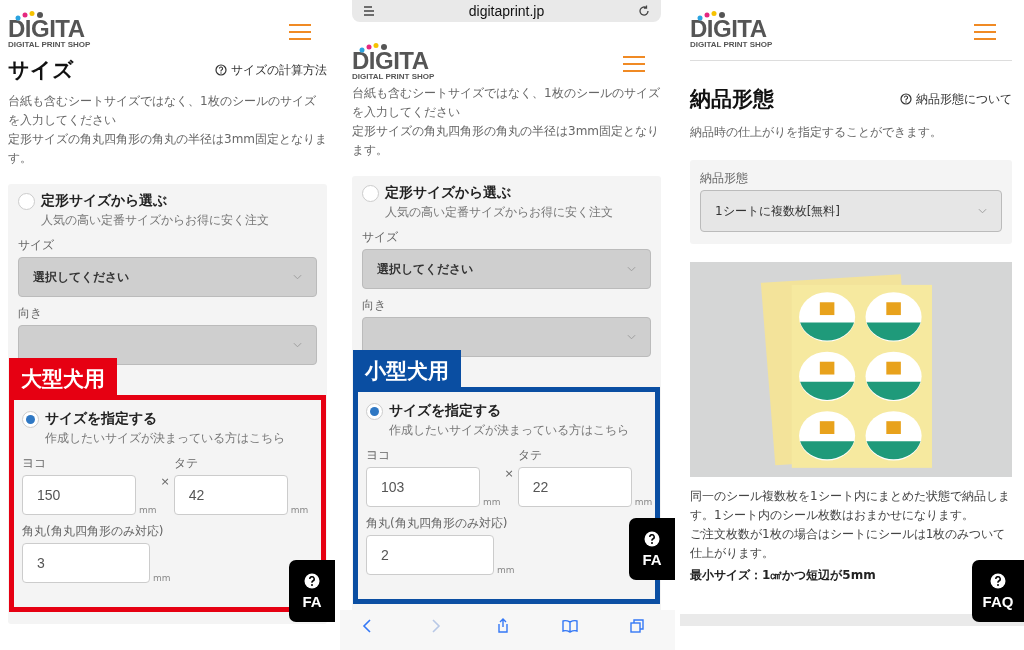 The height and width of the screenshot is (650, 1024). Describe the element at coordinates (850, 506) in the screenshot. I see `detail-text: 同一のシール複数枚を1シート内にまとめた状態で納品します。1シート内のシール枚数はおまかせになります。` at that location.